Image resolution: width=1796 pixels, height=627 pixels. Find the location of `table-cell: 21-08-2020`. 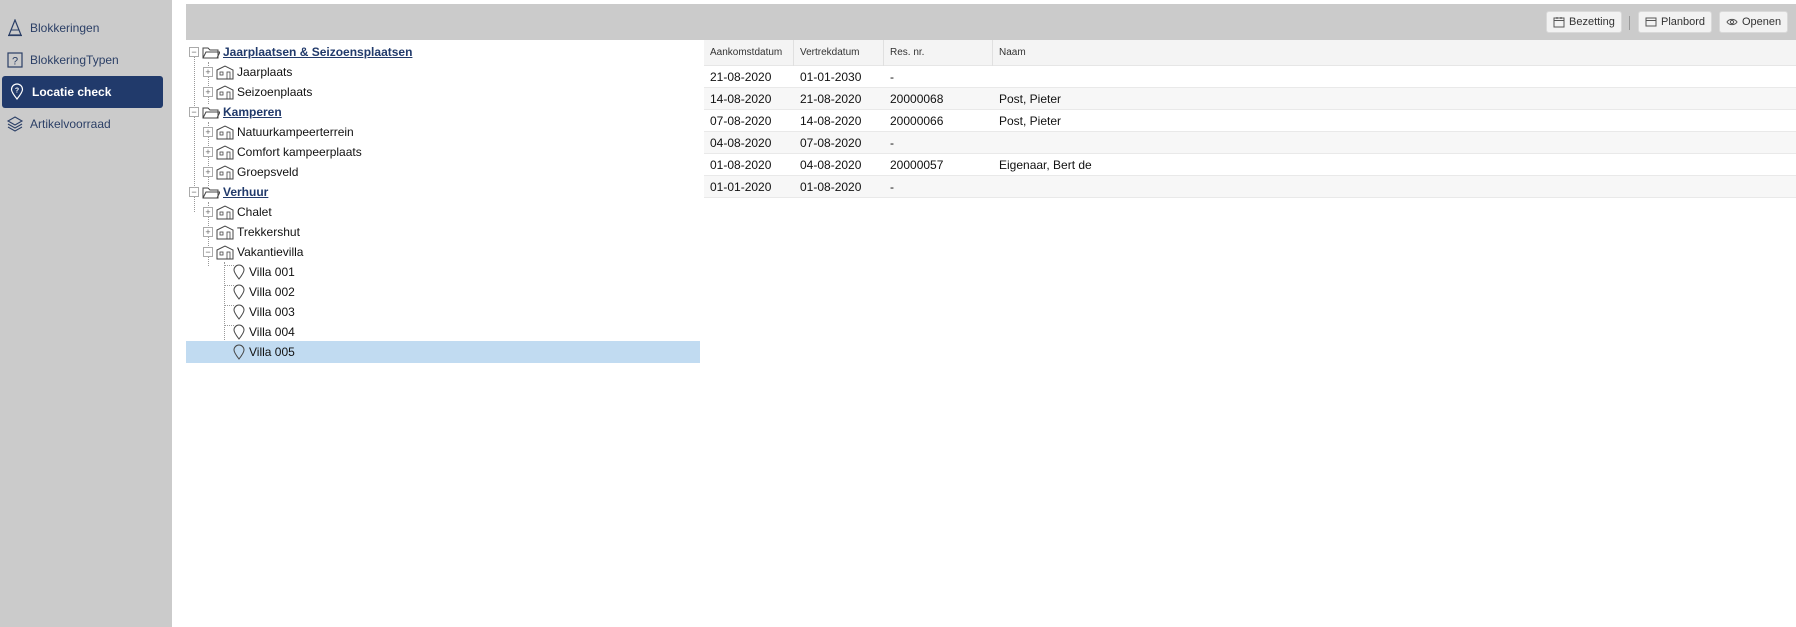

table-cell: 21-08-2020 is located at coordinates (831, 99).